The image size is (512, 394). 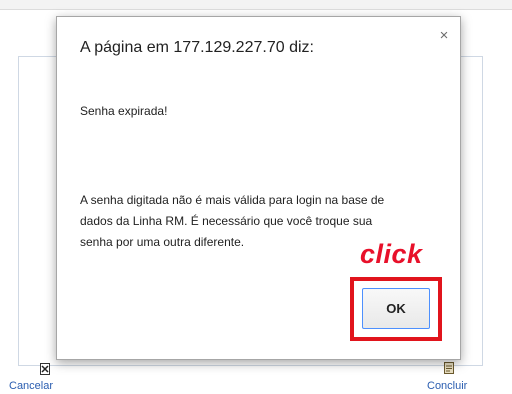 I want to click on document-icon, so click(x=449, y=367).